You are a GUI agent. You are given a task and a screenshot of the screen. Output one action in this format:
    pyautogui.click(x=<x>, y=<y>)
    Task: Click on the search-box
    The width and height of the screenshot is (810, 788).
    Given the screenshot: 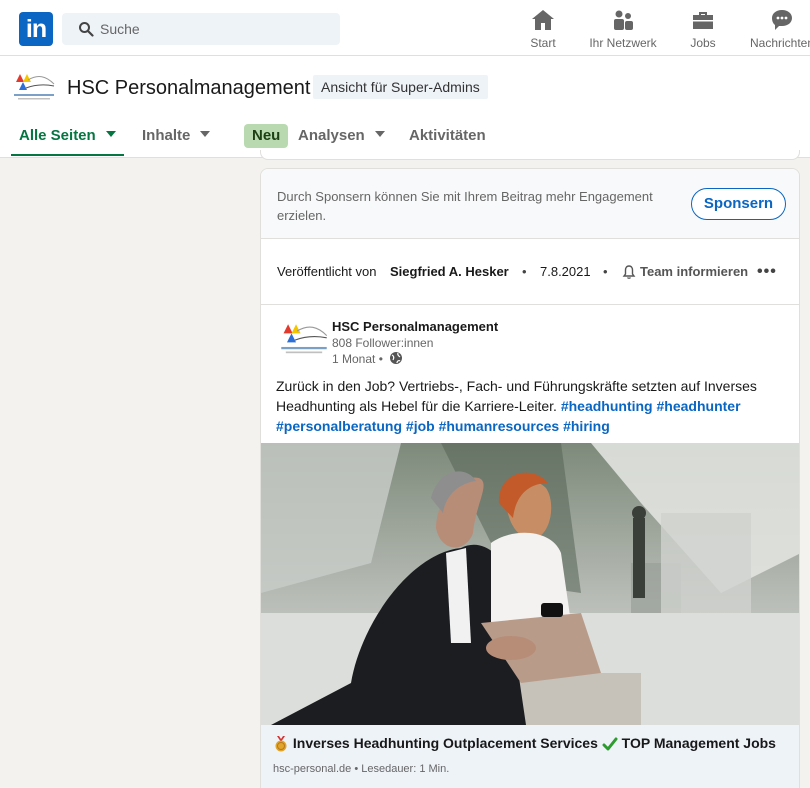 What is the action you would take?
    pyautogui.click(x=201, y=29)
    